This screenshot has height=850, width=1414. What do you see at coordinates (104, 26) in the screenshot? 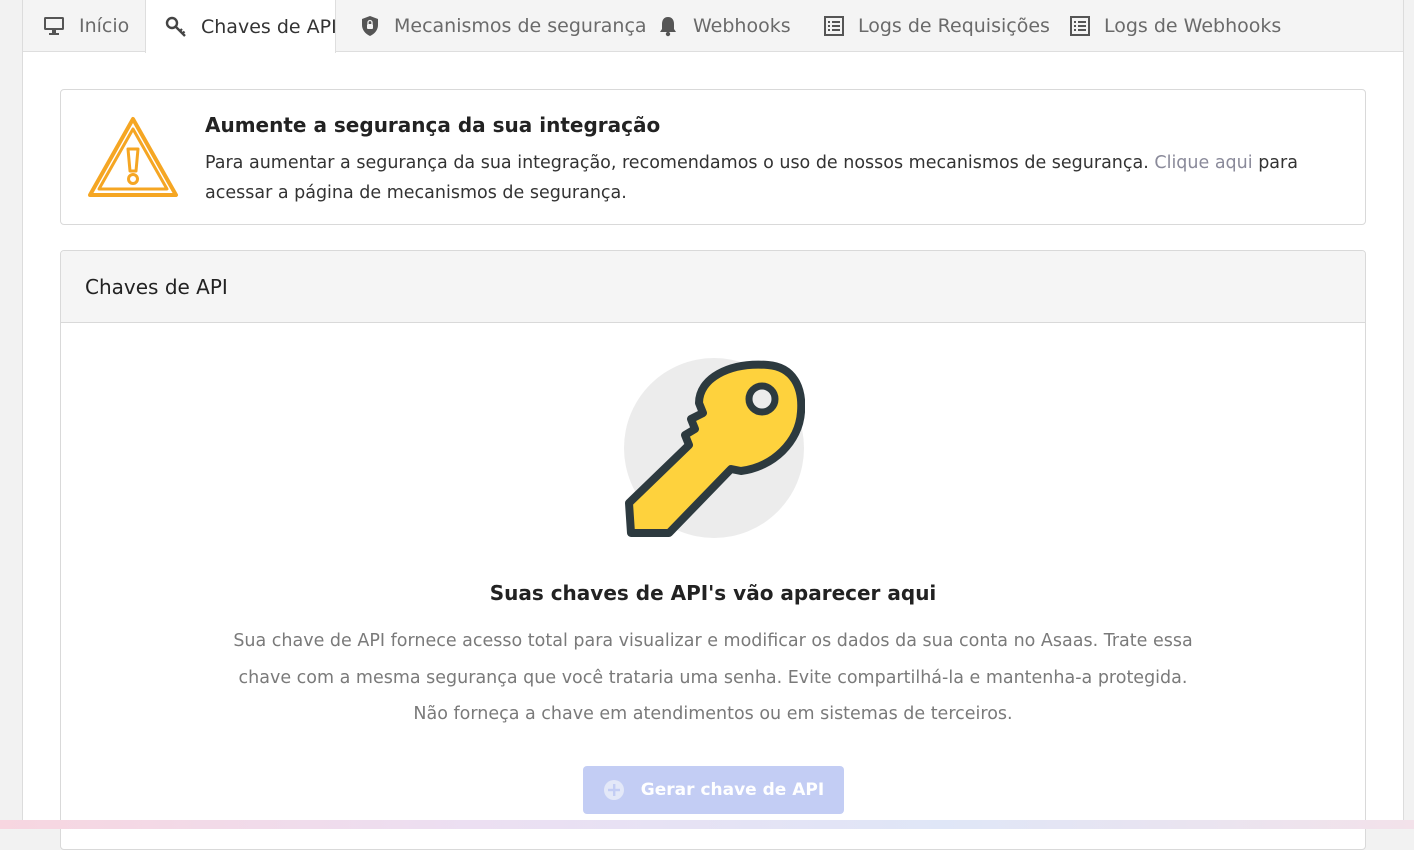
I see `tab-label: Início` at bounding box center [104, 26].